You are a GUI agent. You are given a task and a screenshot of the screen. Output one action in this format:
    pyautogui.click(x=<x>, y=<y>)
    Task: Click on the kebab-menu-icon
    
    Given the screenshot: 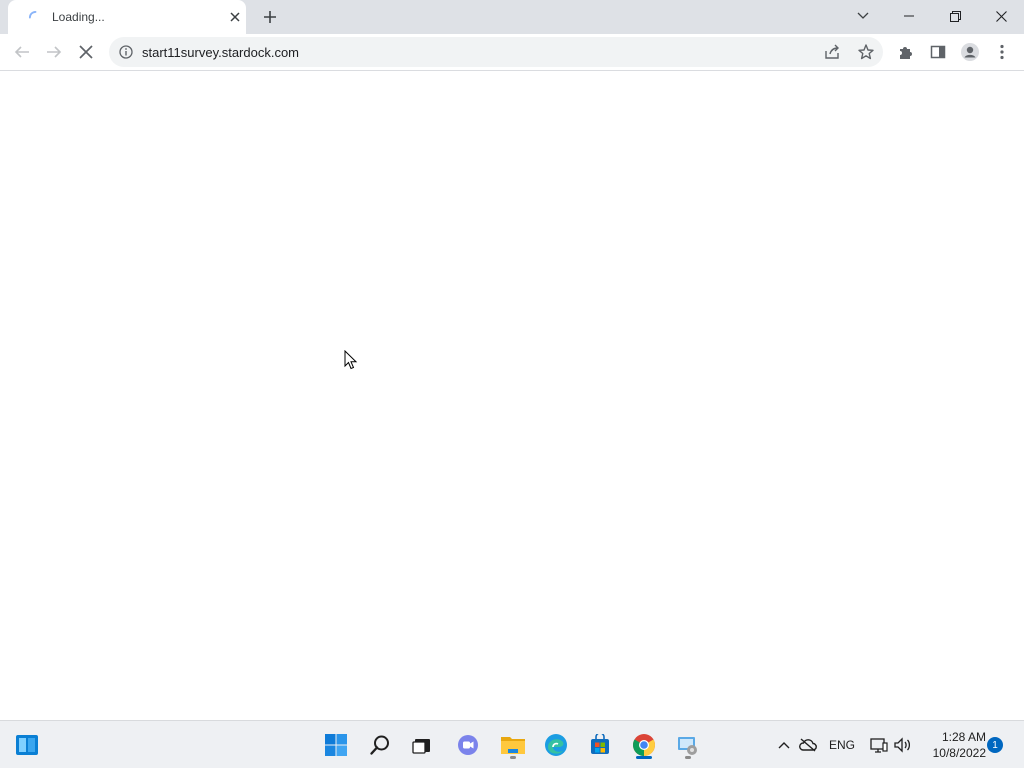 What is the action you would take?
    pyautogui.click(x=1002, y=52)
    